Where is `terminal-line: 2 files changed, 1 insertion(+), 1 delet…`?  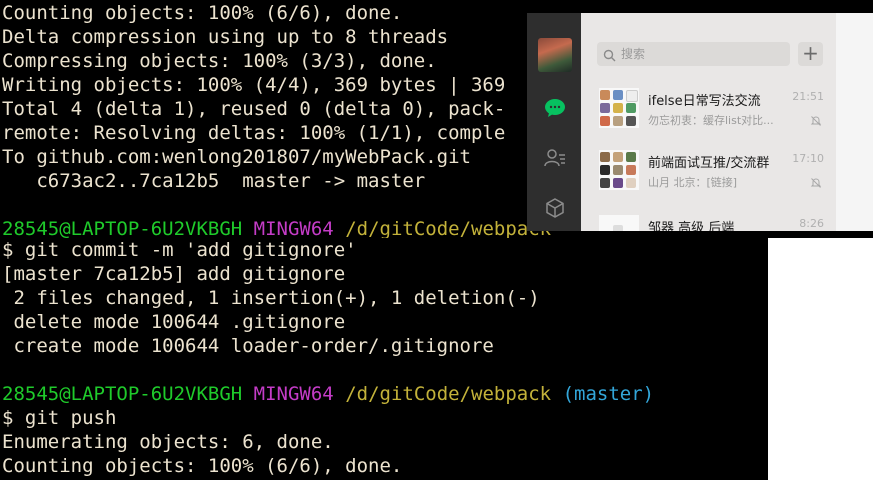
terminal-line: 2 files changed, 1 insertion(+), 1 delet… is located at coordinates (271, 298).